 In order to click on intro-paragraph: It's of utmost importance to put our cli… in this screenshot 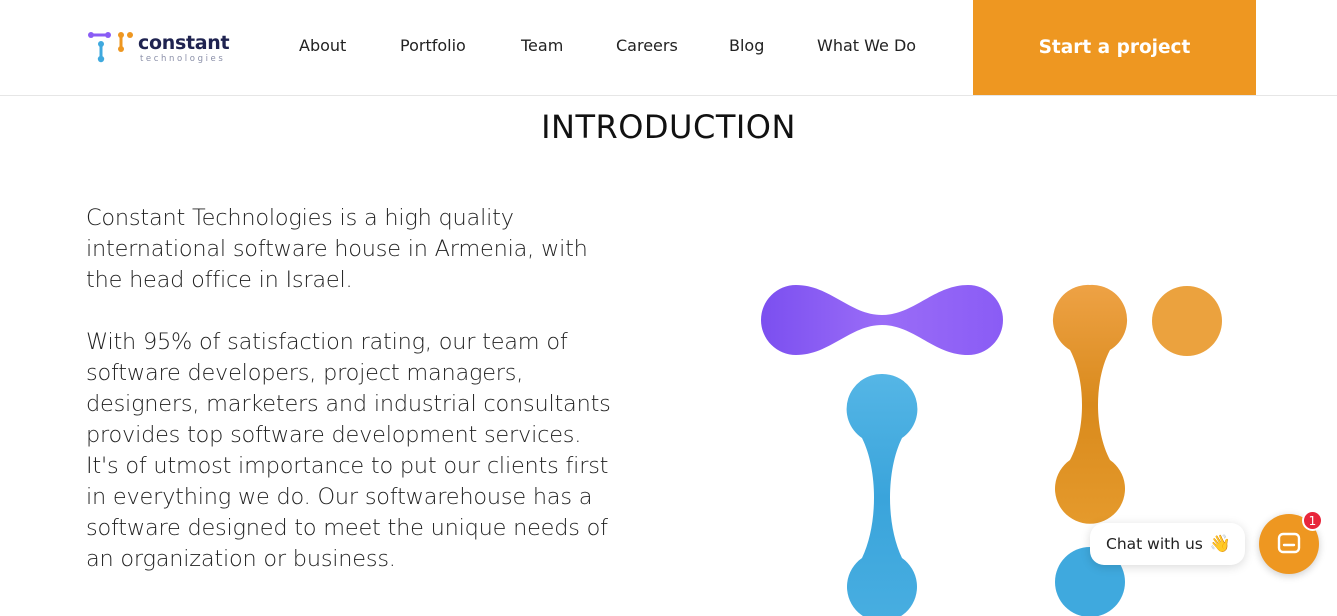, I will do `click(347, 512)`.